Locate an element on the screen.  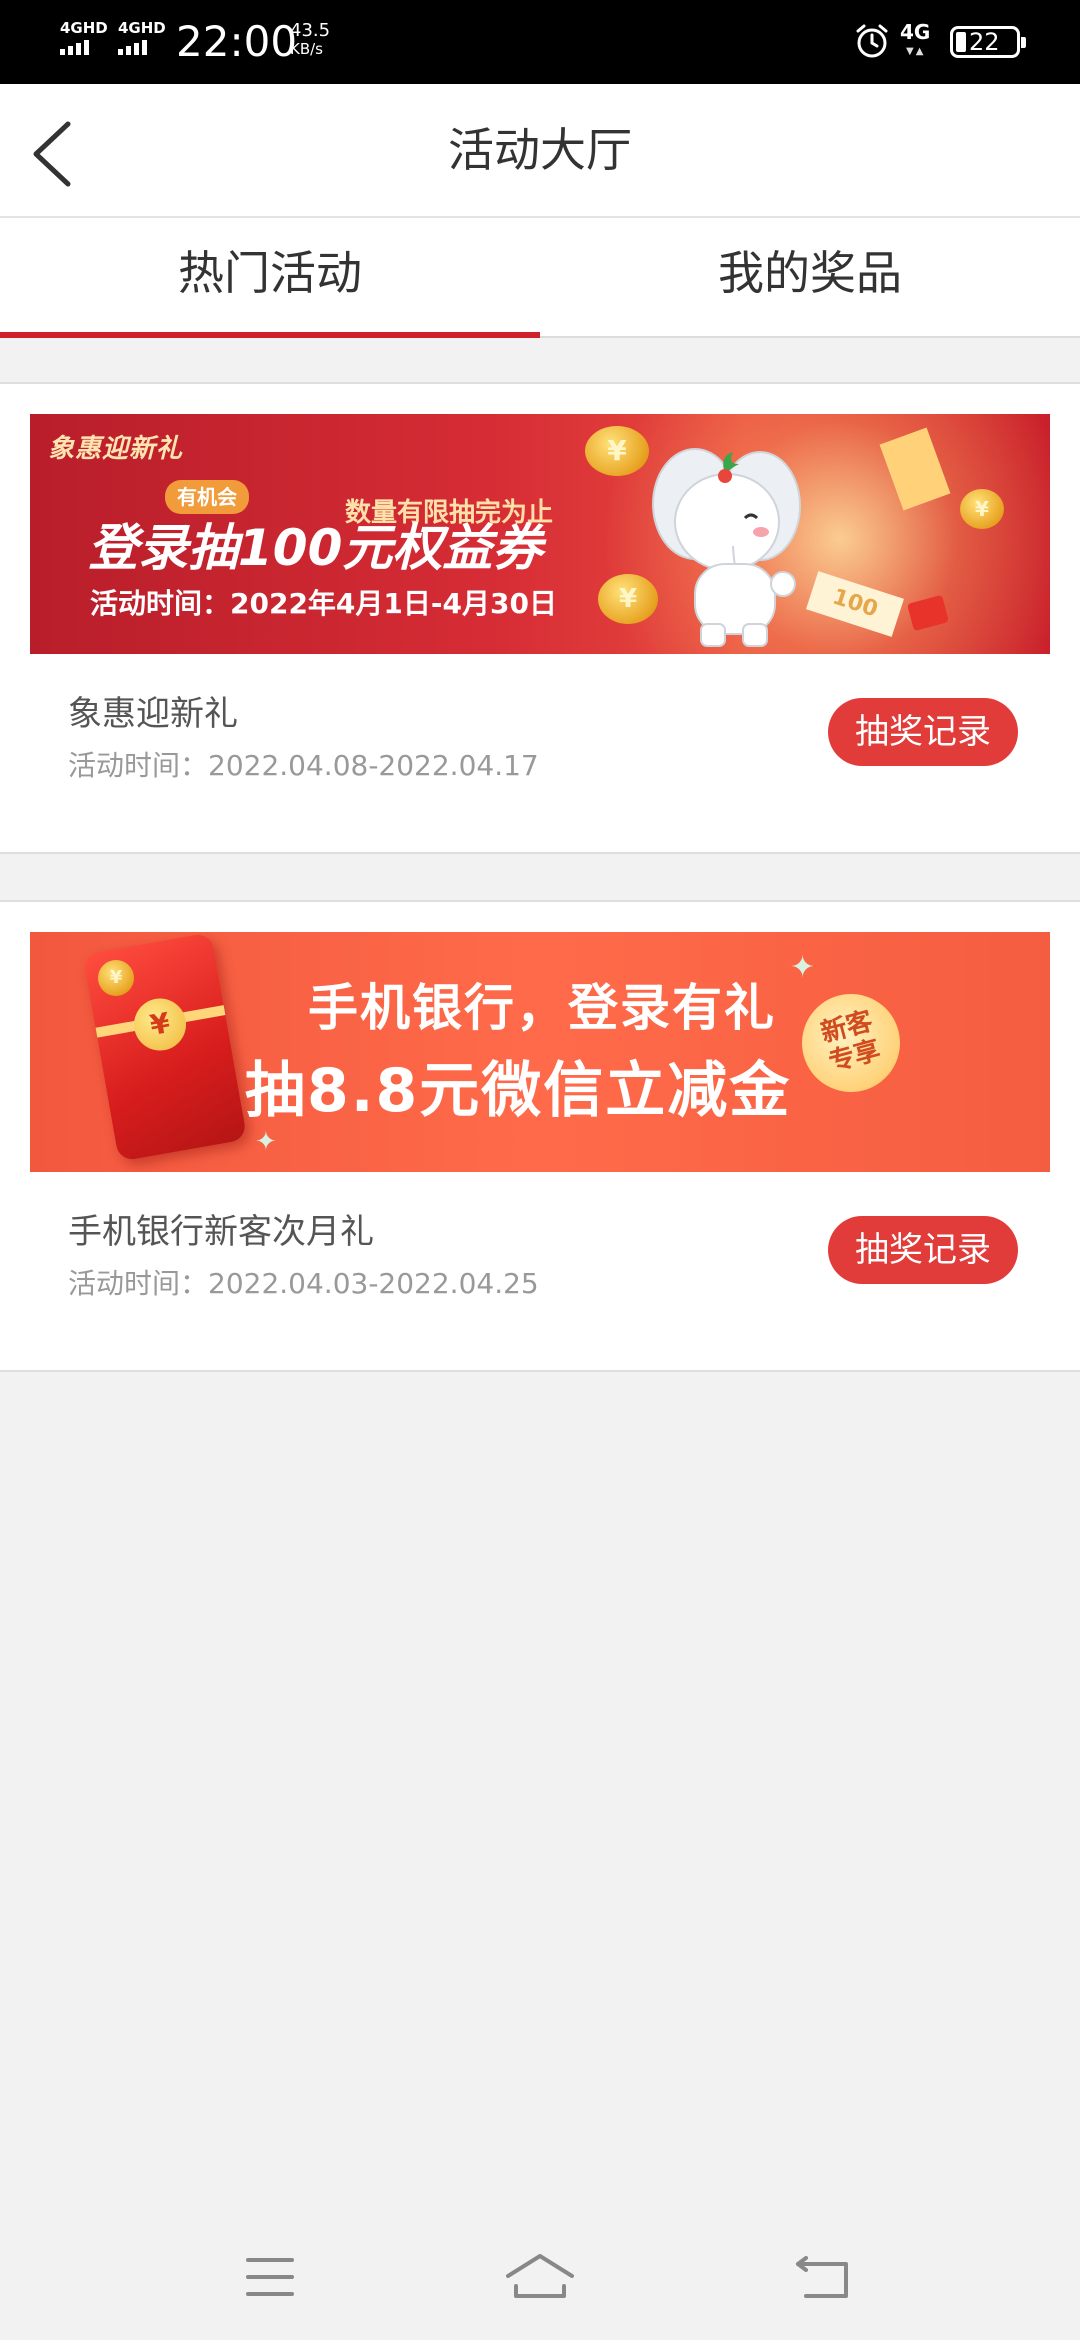
alarm-icon is located at coordinates (872, 41).